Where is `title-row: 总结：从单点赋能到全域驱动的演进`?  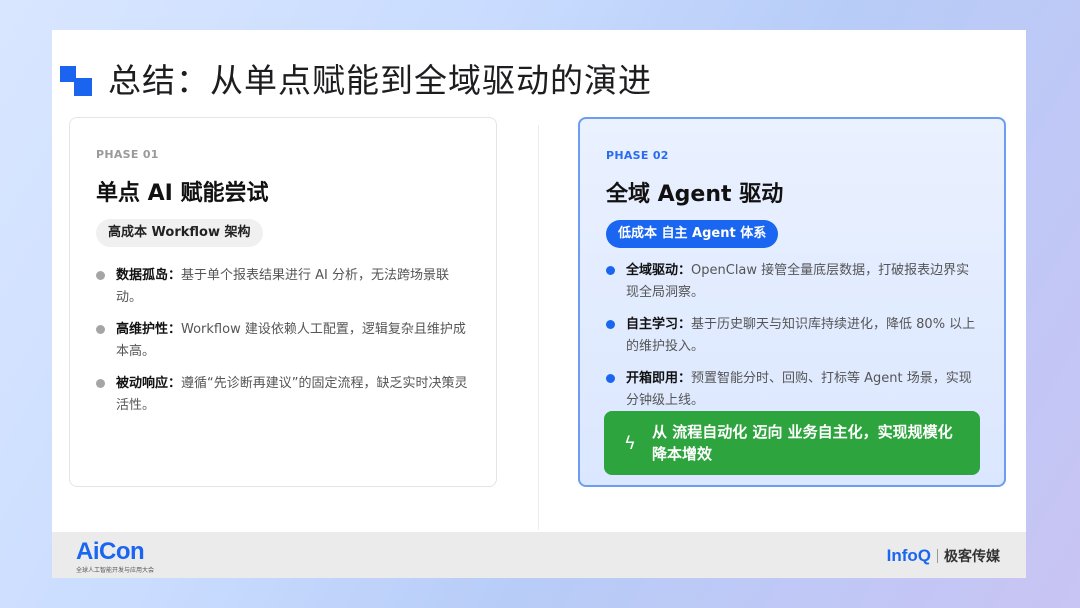 title-row: 总结：从单点赋能到全域驱动的演进 is located at coordinates (356, 78).